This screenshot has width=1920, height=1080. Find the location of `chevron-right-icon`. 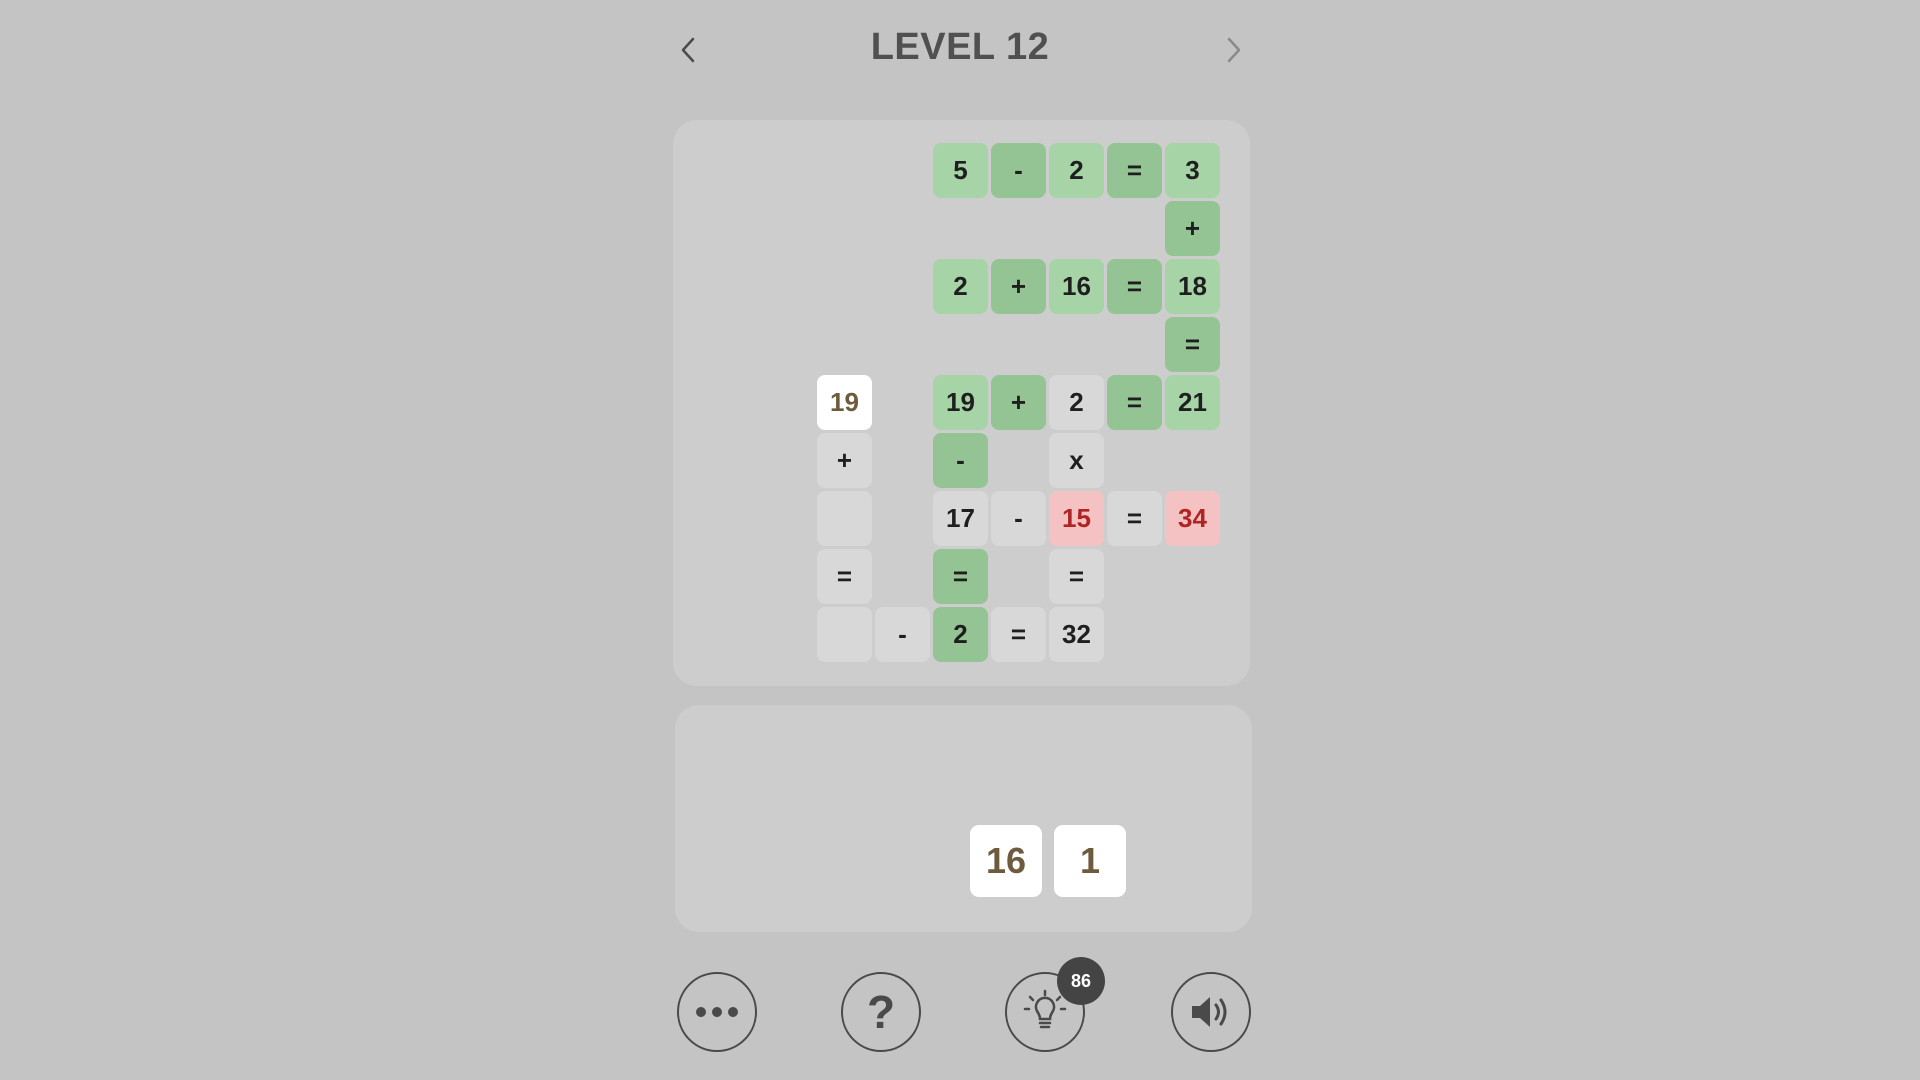

chevron-right-icon is located at coordinates (1234, 50).